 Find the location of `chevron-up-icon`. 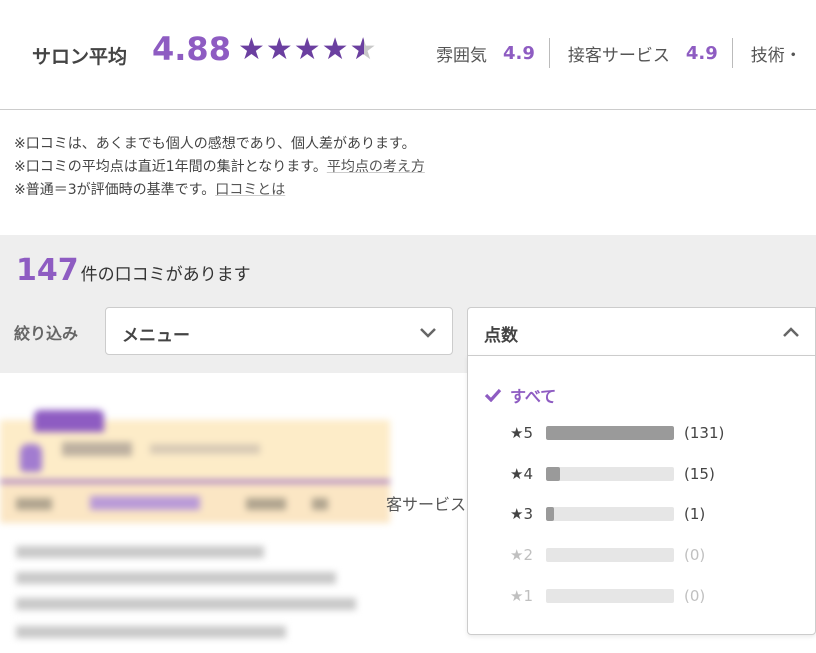

chevron-up-icon is located at coordinates (791, 332).